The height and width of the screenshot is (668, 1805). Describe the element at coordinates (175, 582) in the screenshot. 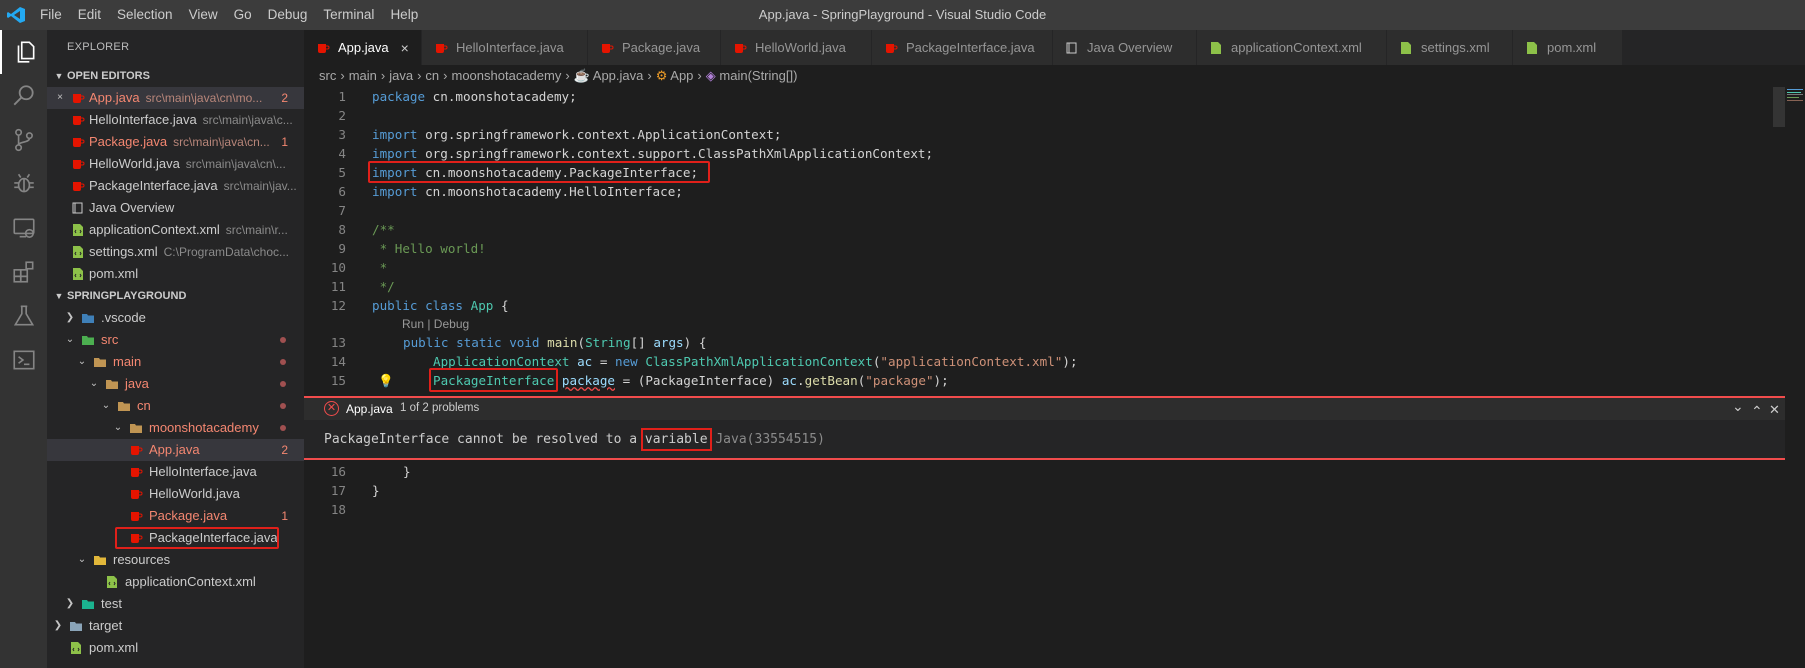

I see `tree-file-applicationcontext-xml: applicationContext.xml` at that location.